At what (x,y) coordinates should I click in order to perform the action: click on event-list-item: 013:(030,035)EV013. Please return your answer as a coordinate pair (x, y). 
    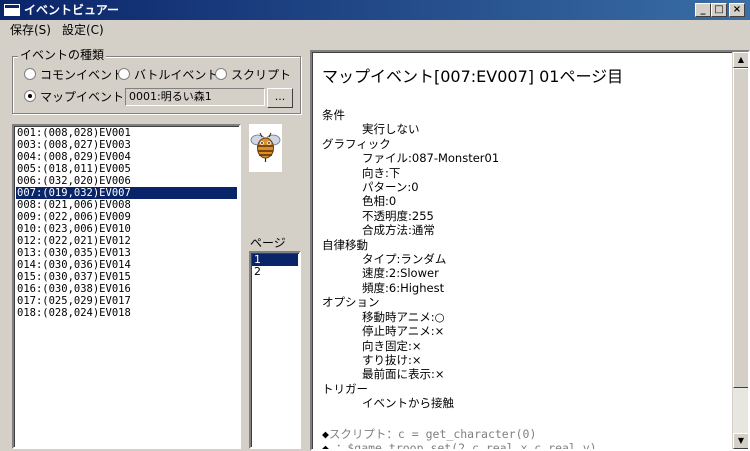
    Looking at the image, I should click on (126, 253).